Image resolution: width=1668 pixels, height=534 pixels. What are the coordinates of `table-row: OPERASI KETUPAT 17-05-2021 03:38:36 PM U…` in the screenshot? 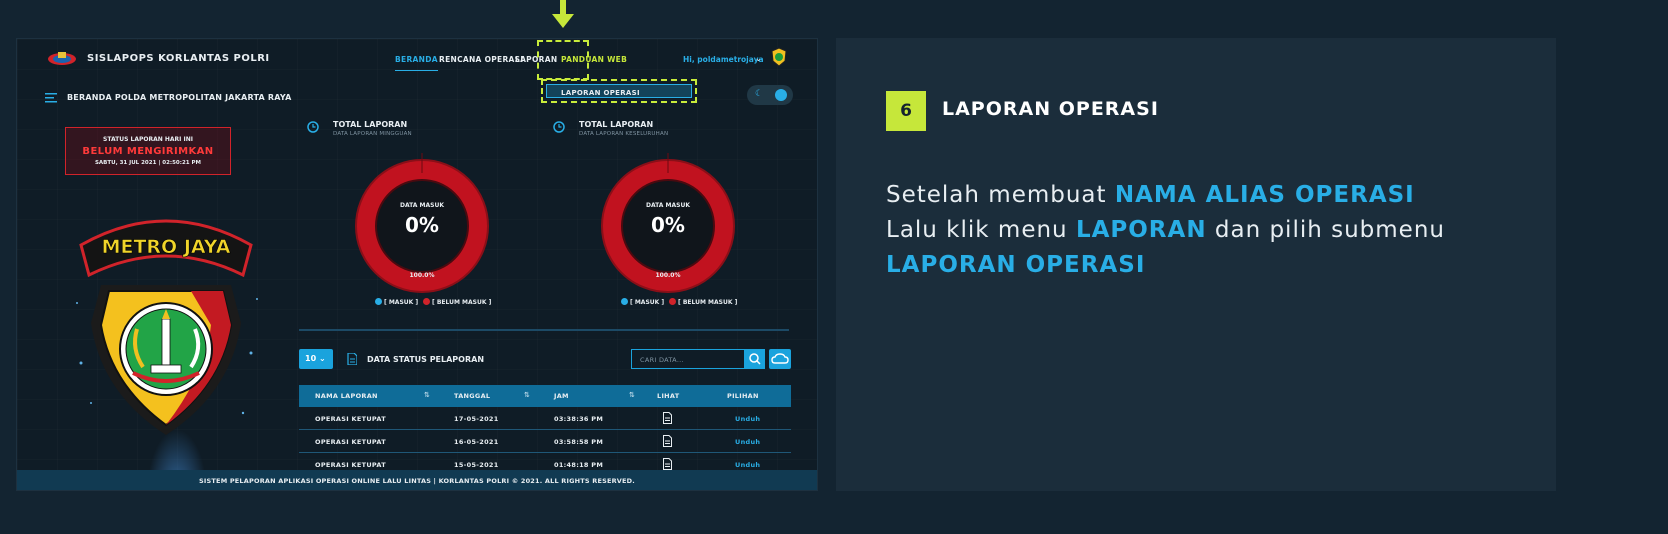 It's located at (545, 418).